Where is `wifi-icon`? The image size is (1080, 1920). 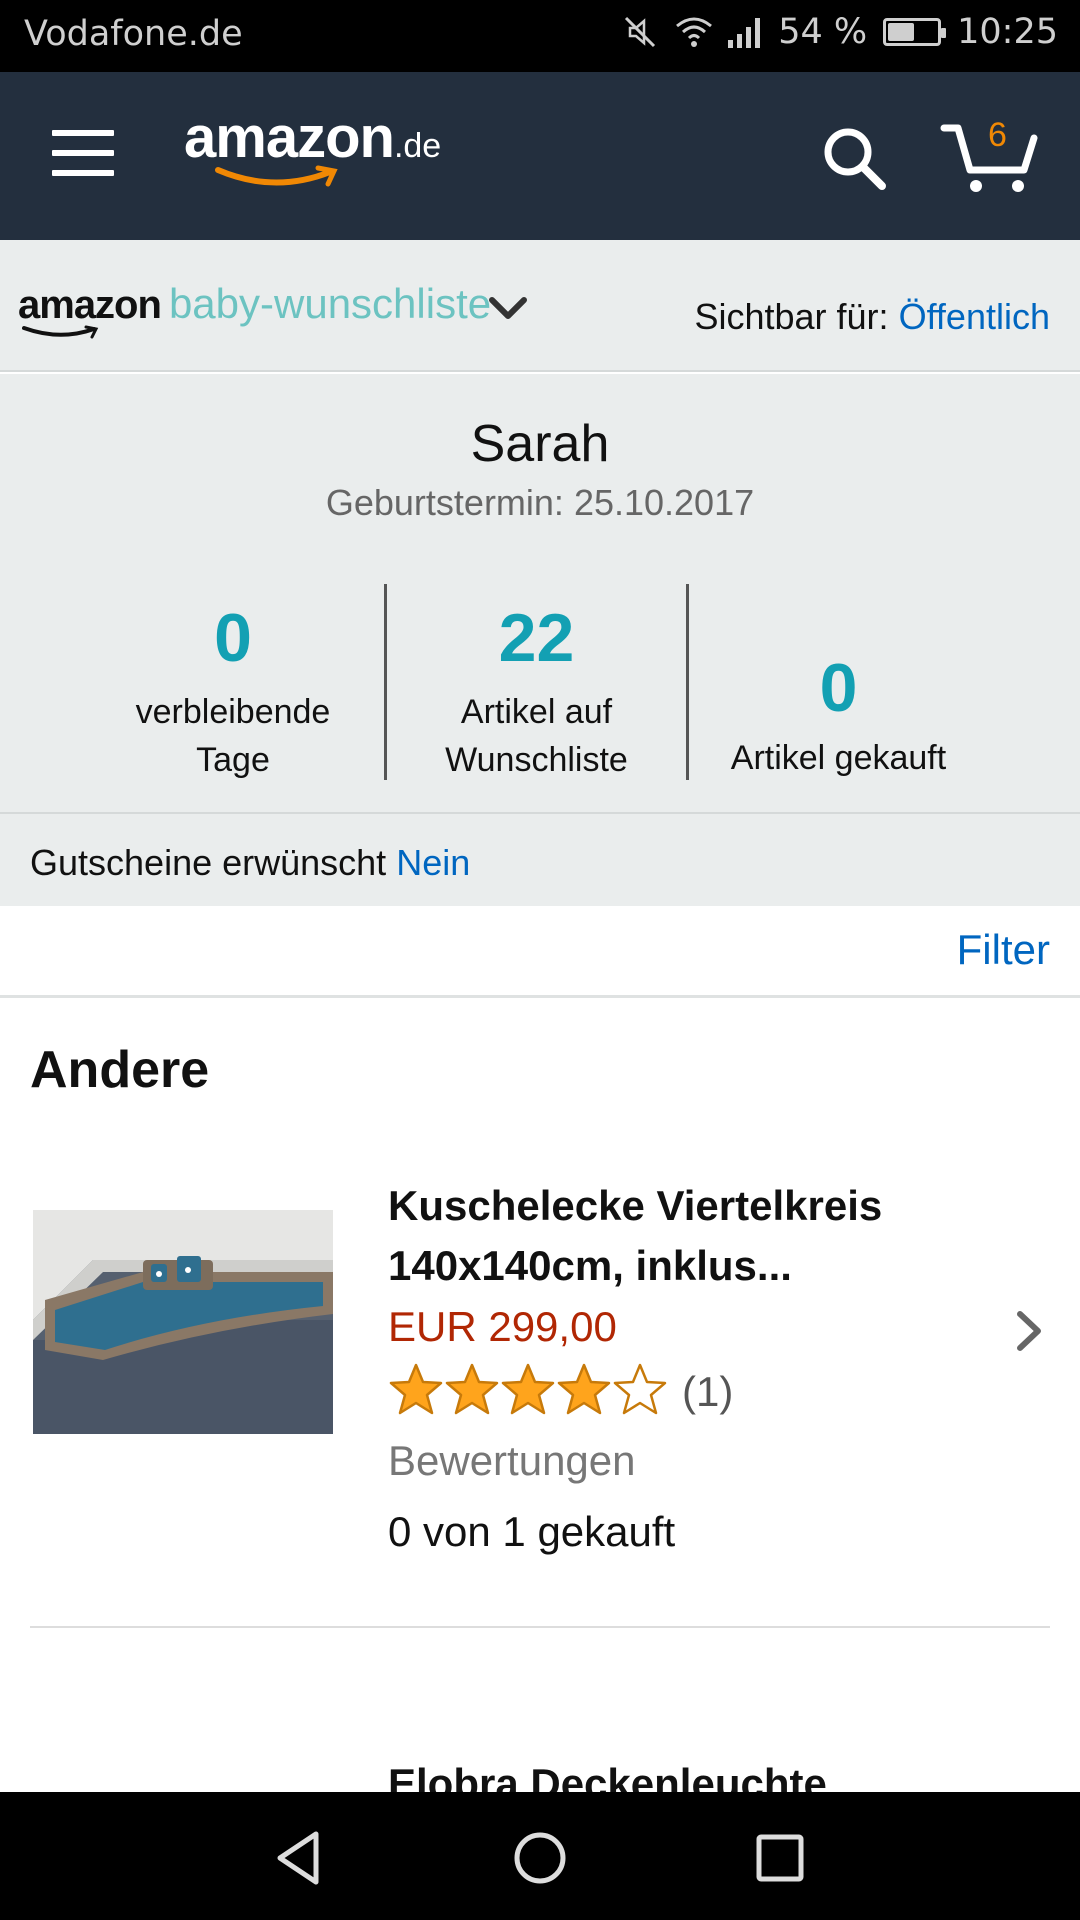
wifi-icon is located at coordinates (693, 32).